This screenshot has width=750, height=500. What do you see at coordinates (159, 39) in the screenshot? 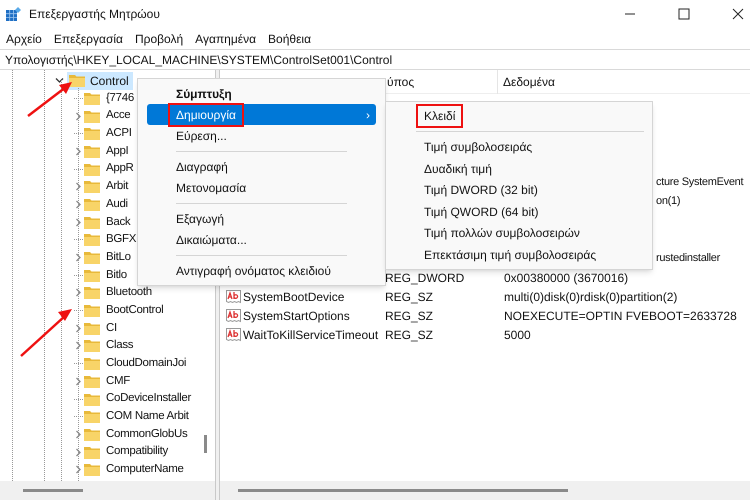
I see `menu-item: Προβολή` at bounding box center [159, 39].